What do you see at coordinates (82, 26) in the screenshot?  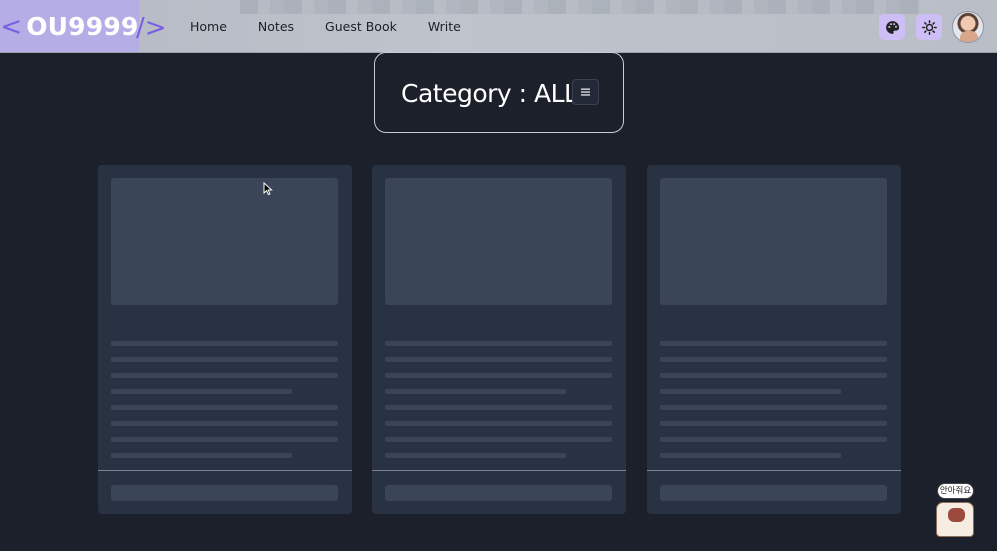 I see `logo-text: OU9999` at bounding box center [82, 26].